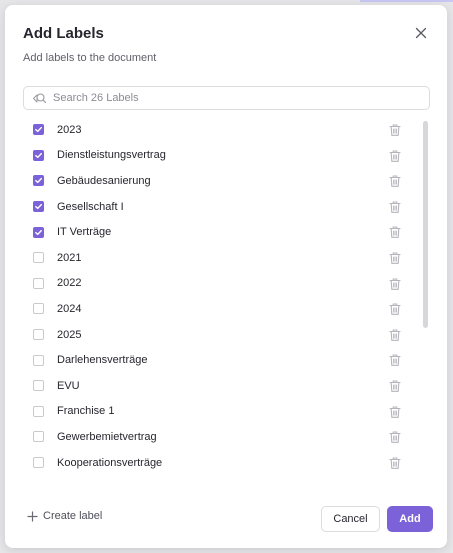 The height and width of the screenshot is (553, 453). Describe the element at coordinates (110, 462) in the screenshot. I see `label-name: Kooperationsverträge` at that location.